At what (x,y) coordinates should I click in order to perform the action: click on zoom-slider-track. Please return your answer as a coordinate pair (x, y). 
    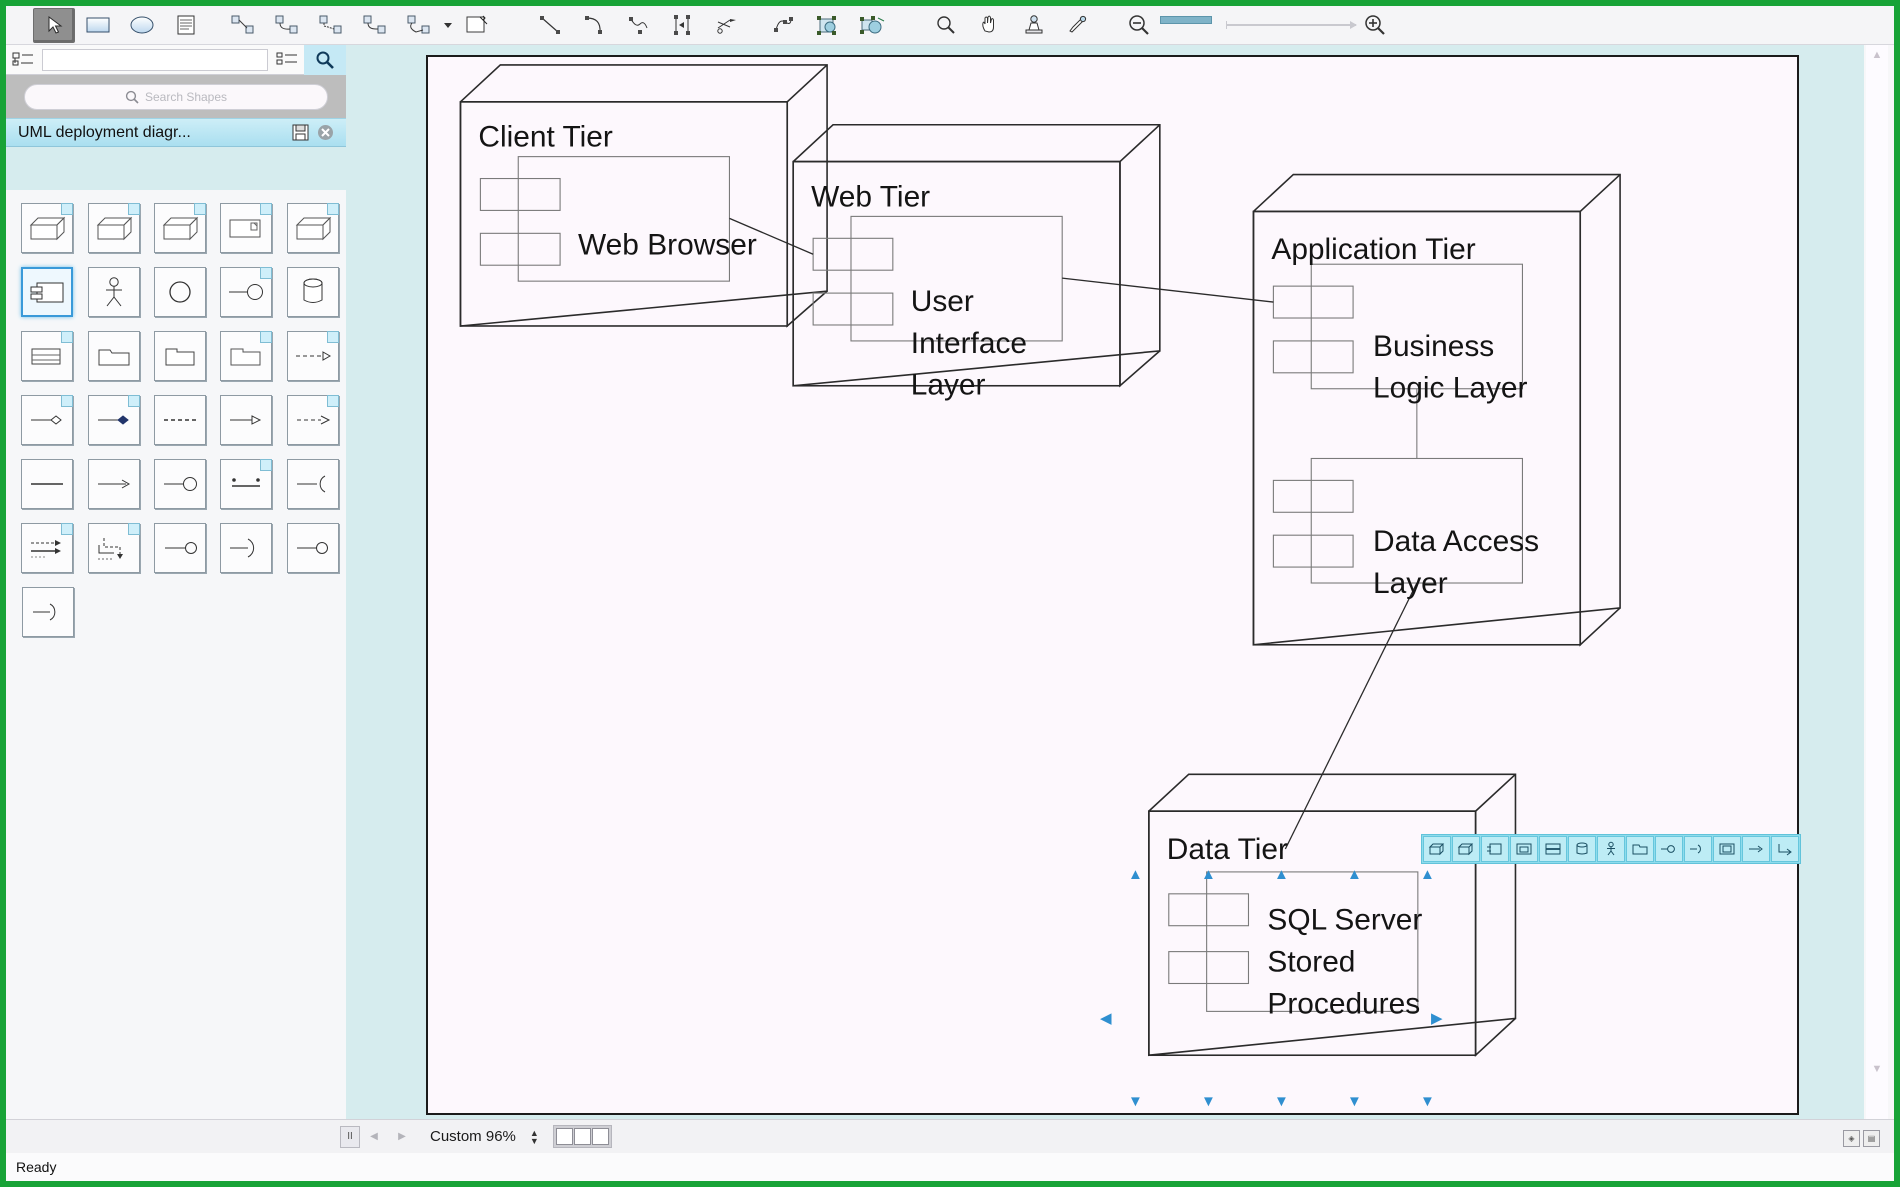
    Looking at the image, I should click on (1291, 25).